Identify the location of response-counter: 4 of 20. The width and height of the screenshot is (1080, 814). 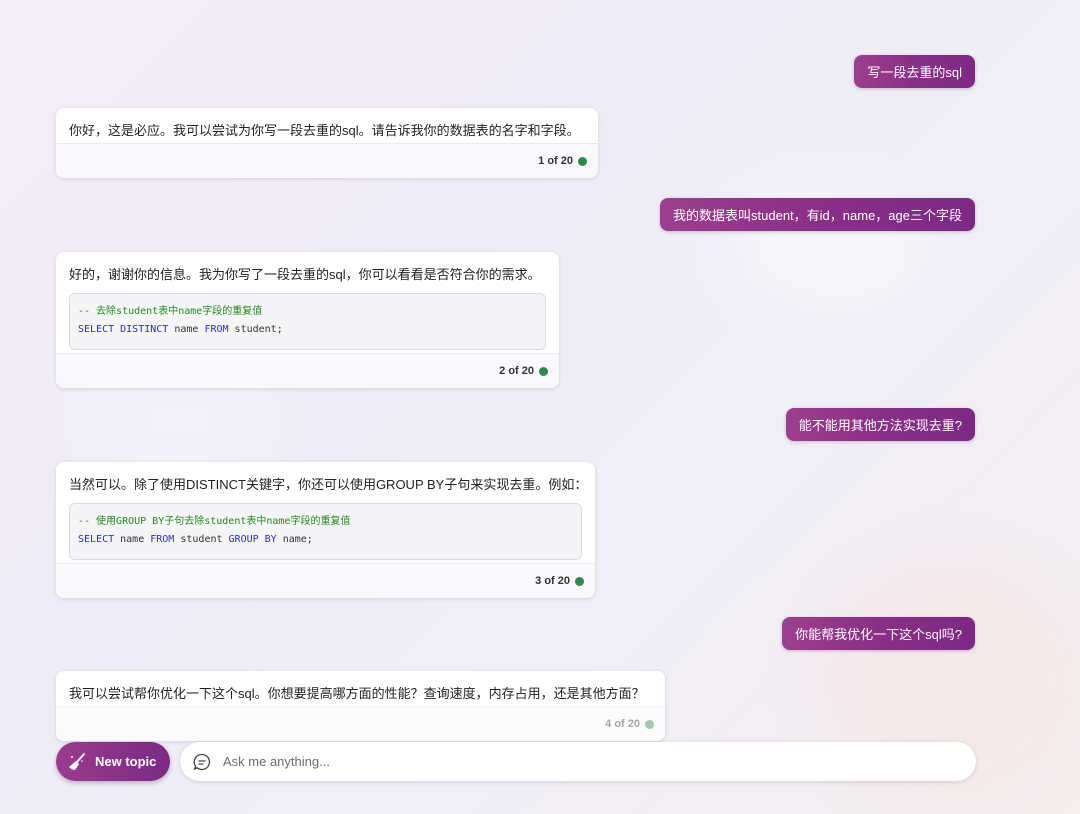
(622, 724).